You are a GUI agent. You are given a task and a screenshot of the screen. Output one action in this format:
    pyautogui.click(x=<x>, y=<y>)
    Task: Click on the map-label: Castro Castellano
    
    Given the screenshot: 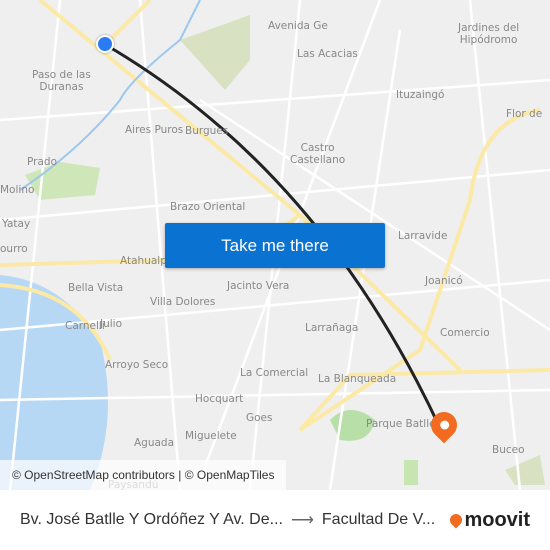 What is the action you would take?
    pyautogui.click(x=318, y=154)
    